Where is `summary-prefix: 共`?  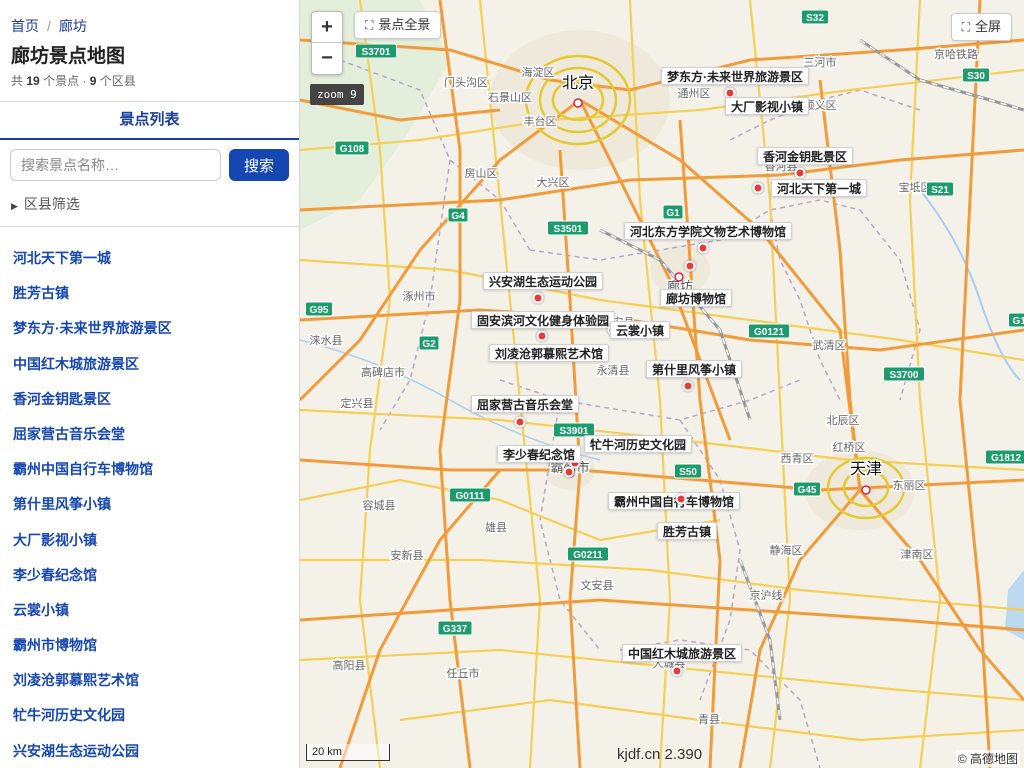 summary-prefix: 共 is located at coordinates (17, 81).